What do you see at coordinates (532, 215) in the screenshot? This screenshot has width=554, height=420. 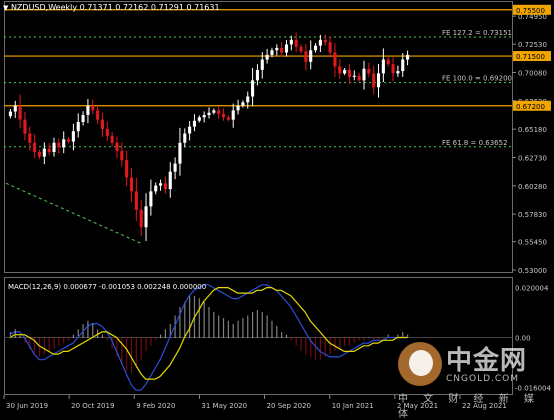 I see `price-tick-label: 0.57830` at bounding box center [532, 215].